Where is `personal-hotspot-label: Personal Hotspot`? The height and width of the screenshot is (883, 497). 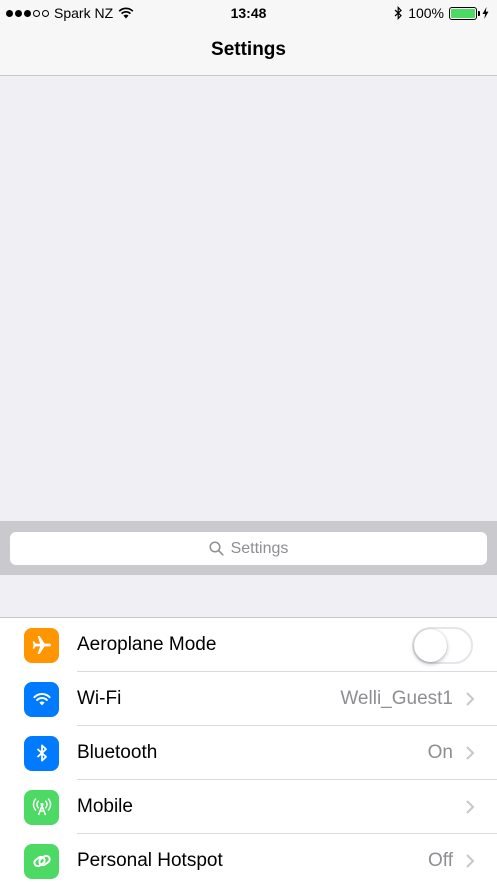 personal-hotspot-label: Personal Hotspot is located at coordinates (150, 860).